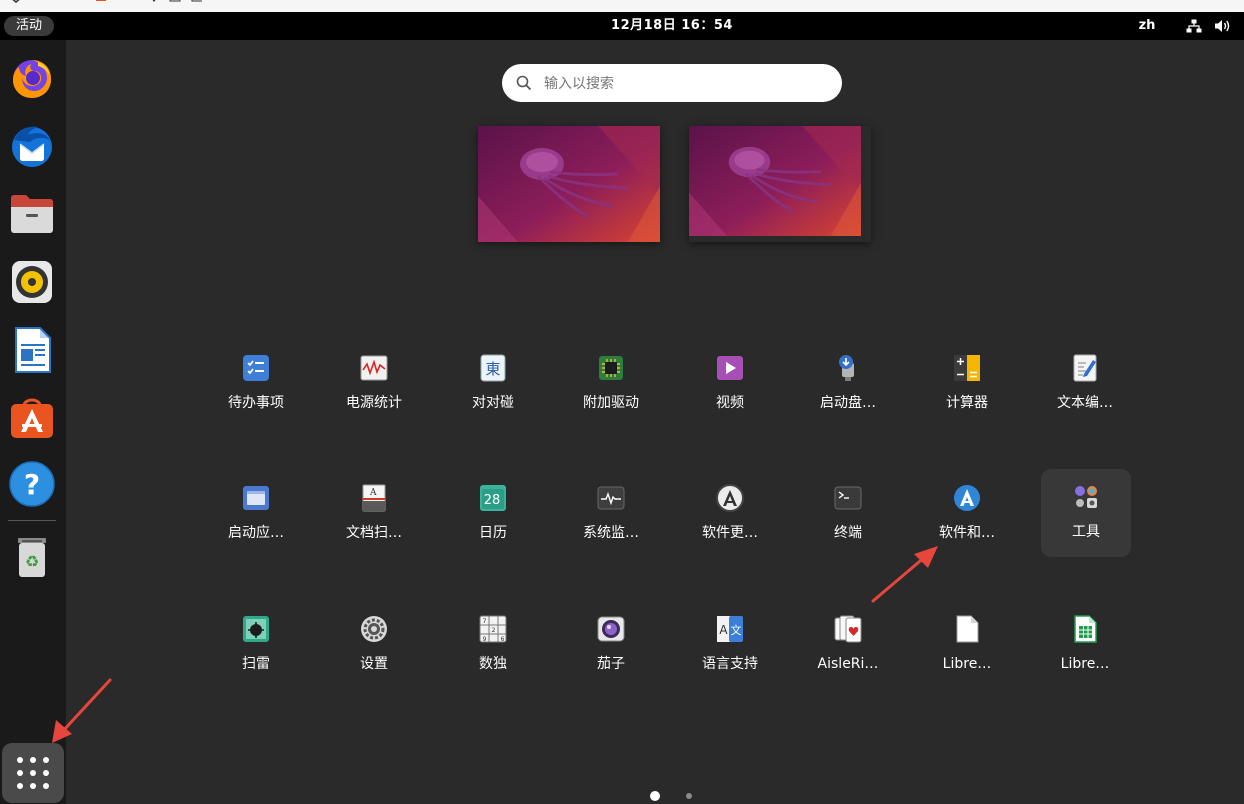 This screenshot has width=1244, height=804. I want to click on libreoffice-icon, so click(967, 629).